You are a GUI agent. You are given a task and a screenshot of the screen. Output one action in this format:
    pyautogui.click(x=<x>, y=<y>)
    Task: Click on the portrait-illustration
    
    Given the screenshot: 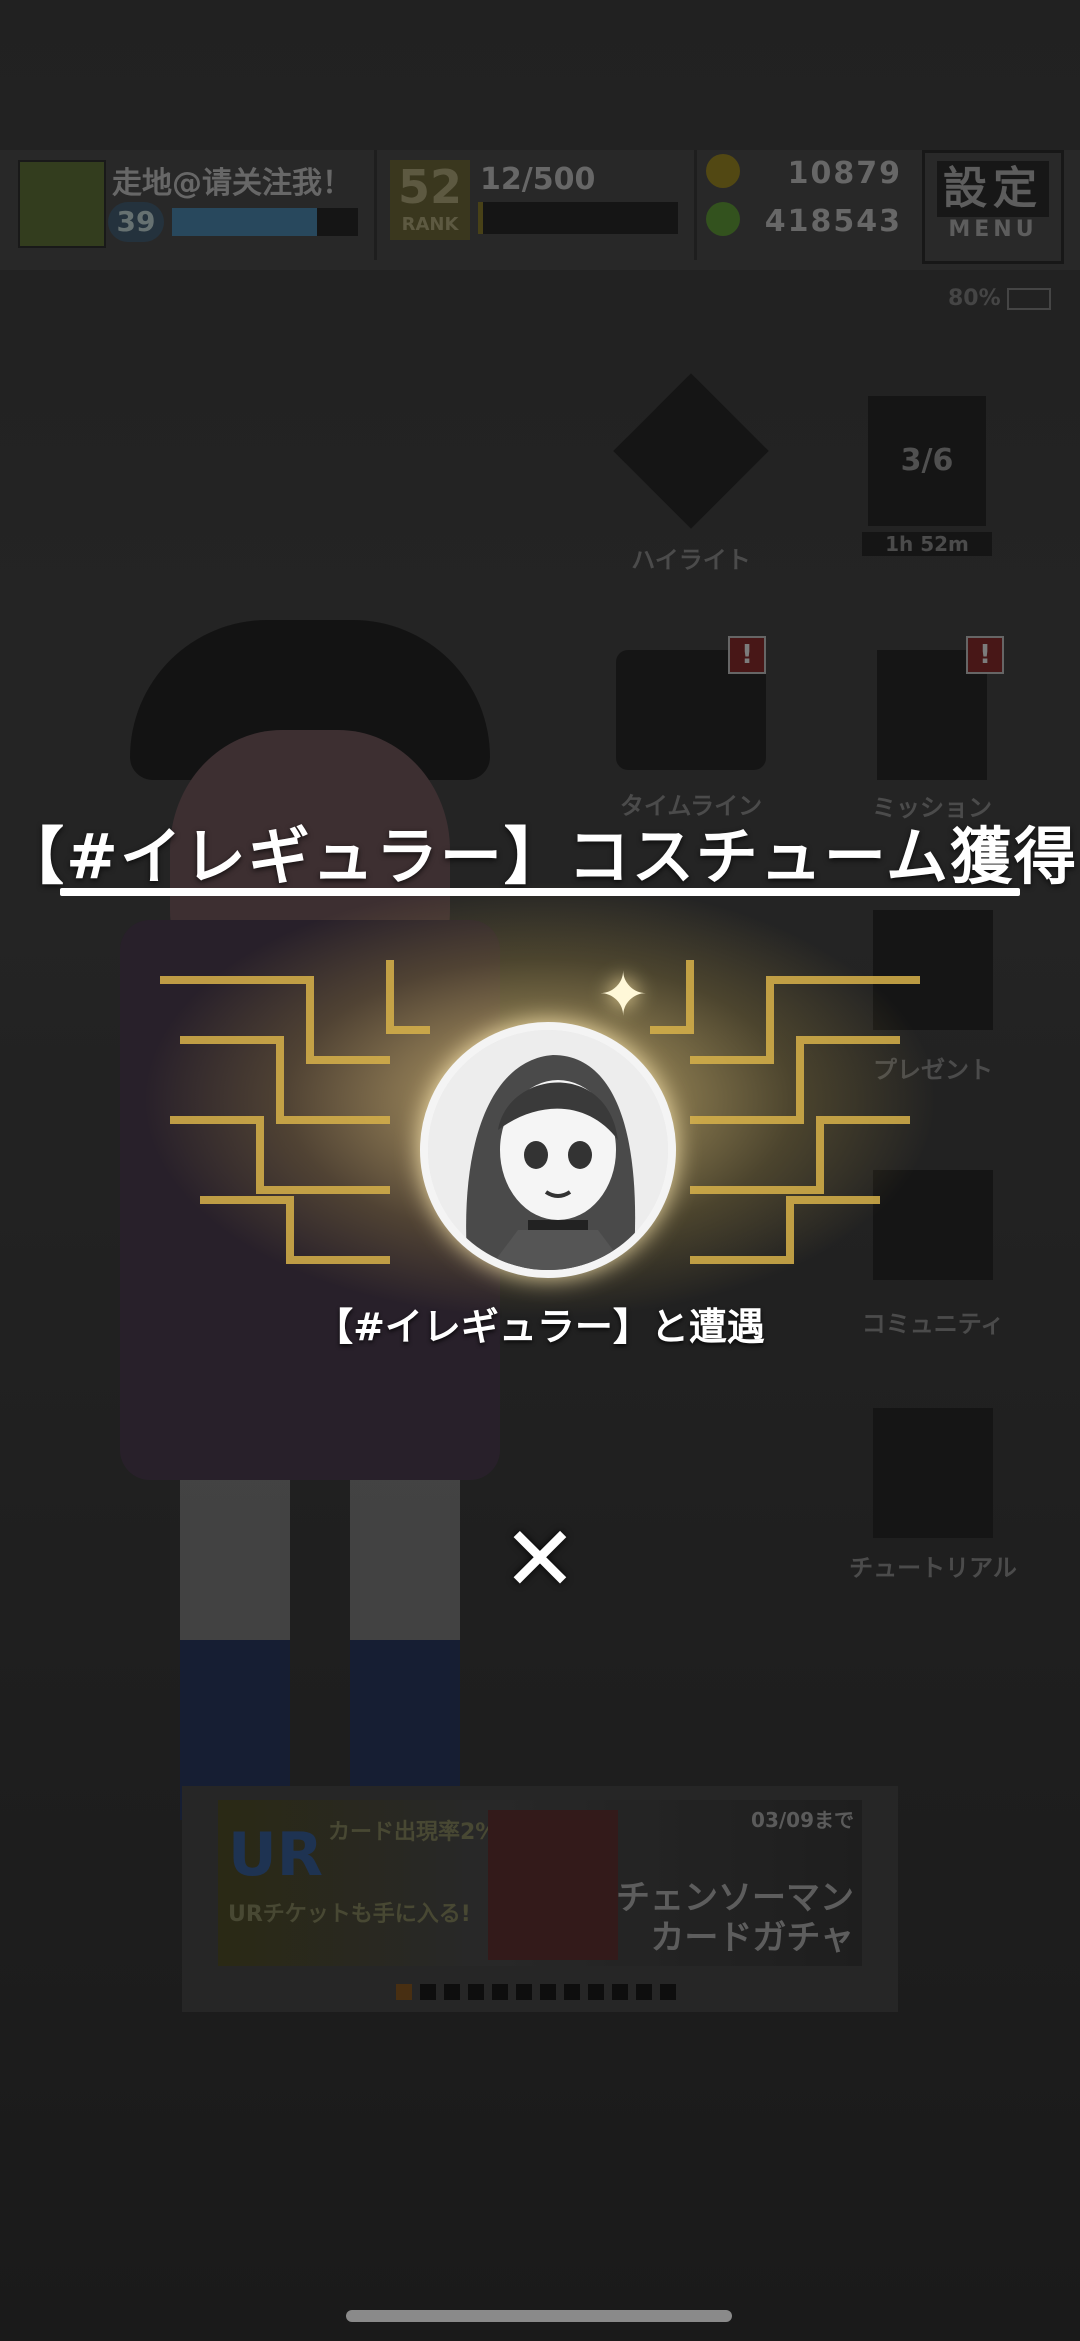 What is the action you would take?
    pyautogui.click(x=548, y=1150)
    